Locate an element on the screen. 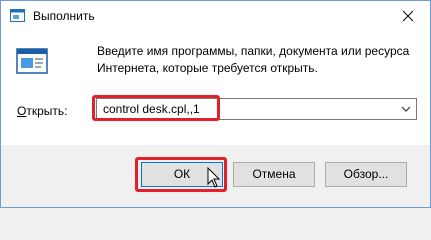  command-input: control desk.cpl,,1 is located at coordinates (151, 109).